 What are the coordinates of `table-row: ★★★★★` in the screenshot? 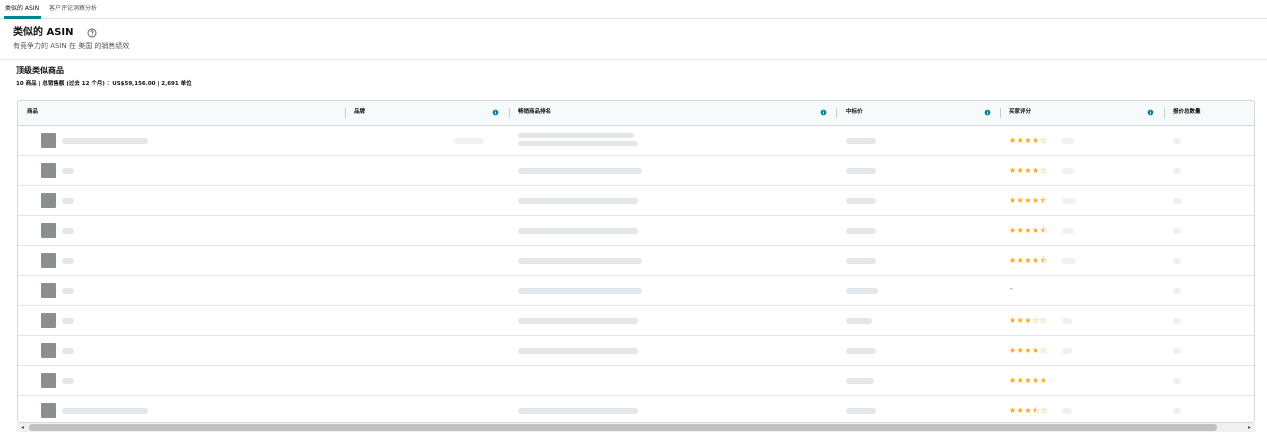 It's located at (636, 381).